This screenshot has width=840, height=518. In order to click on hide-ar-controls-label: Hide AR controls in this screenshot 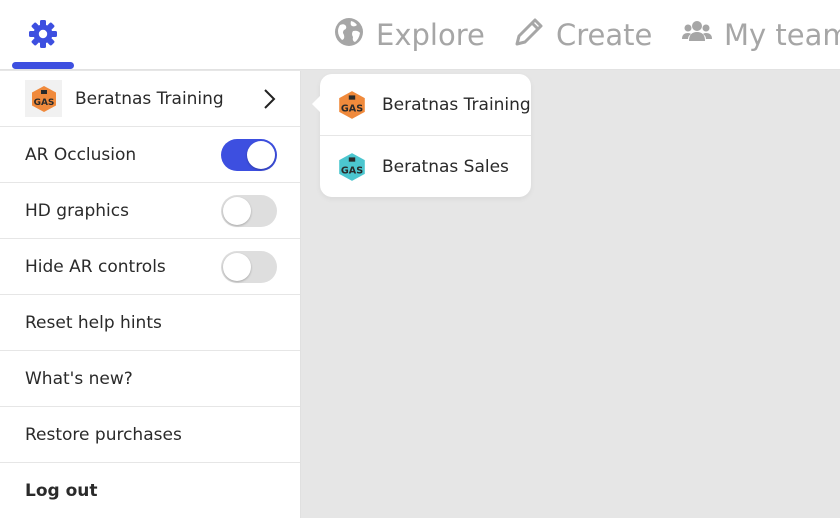, I will do `click(95, 266)`.